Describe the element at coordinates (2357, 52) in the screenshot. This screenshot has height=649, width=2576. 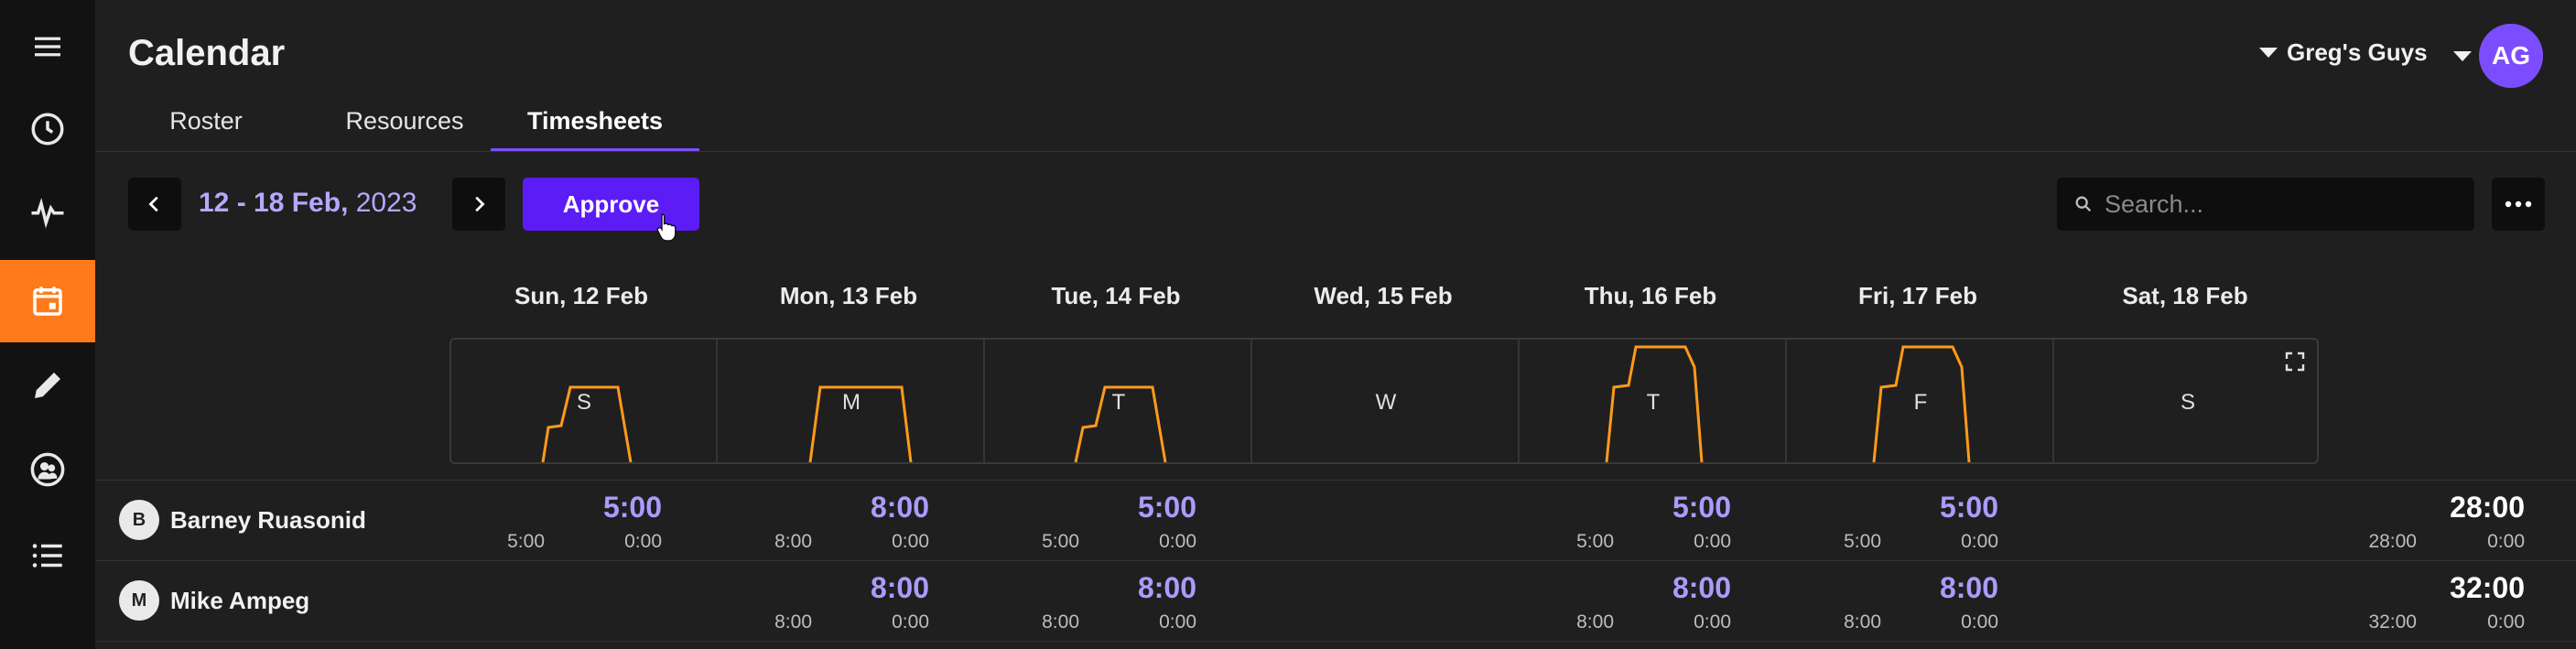
I see `org-name: Greg's Guys` at that location.